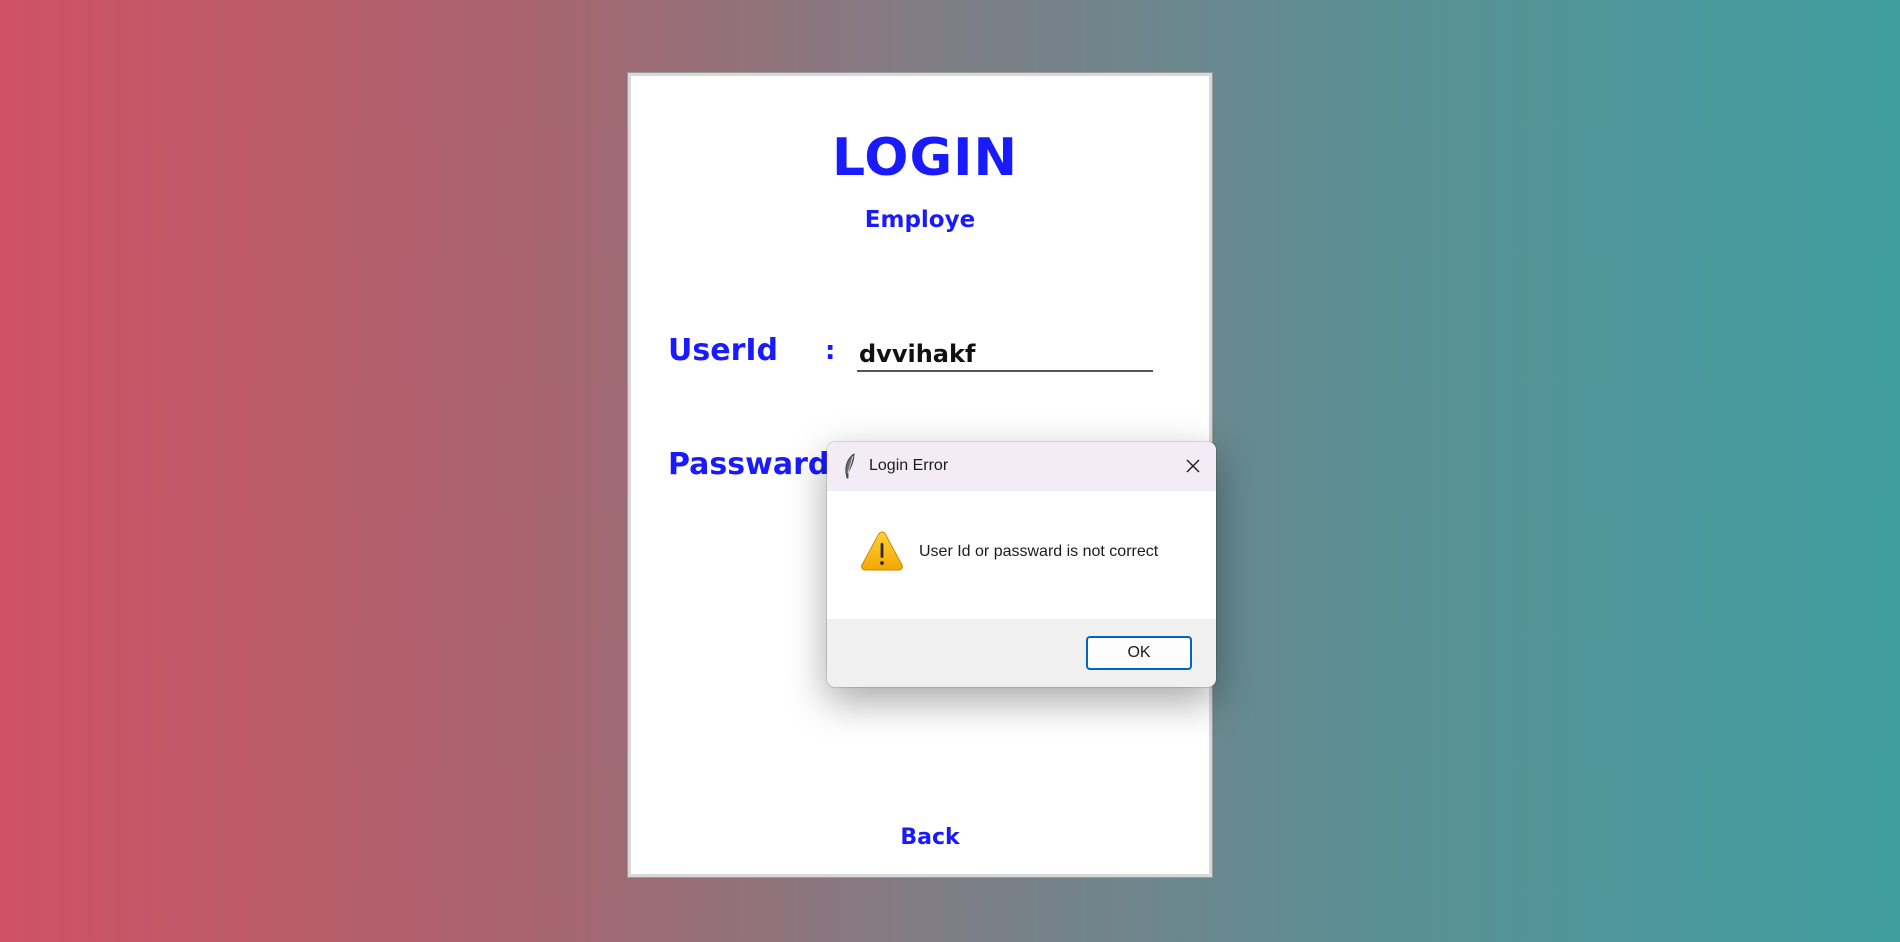  Describe the element at coordinates (749, 464) in the screenshot. I see `password-label: Passward` at that location.